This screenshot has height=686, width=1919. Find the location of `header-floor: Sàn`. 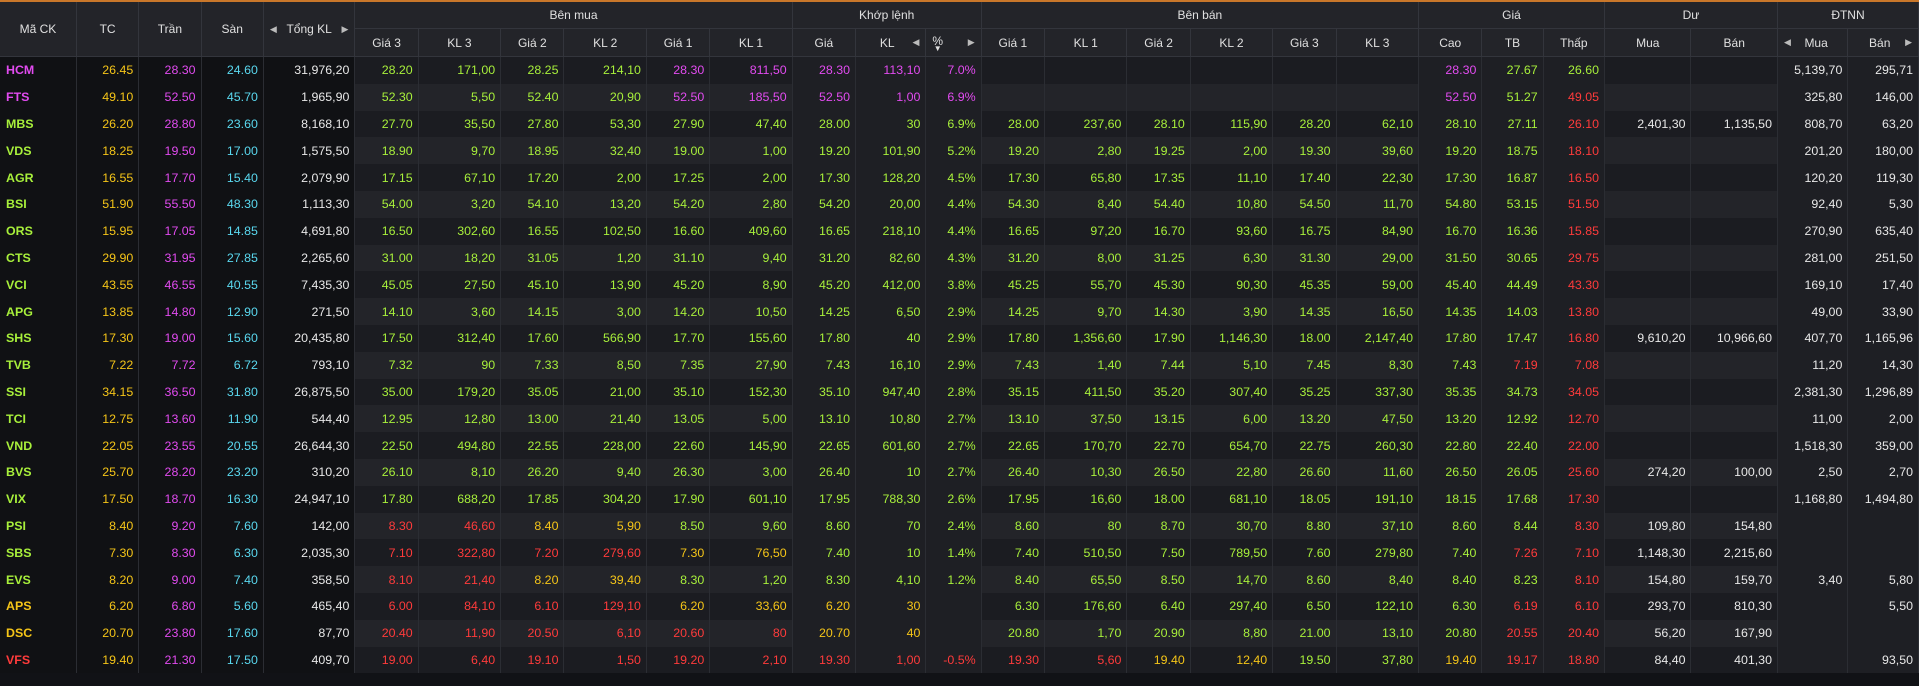

header-floor: Sàn is located at coordinates (232, 29).